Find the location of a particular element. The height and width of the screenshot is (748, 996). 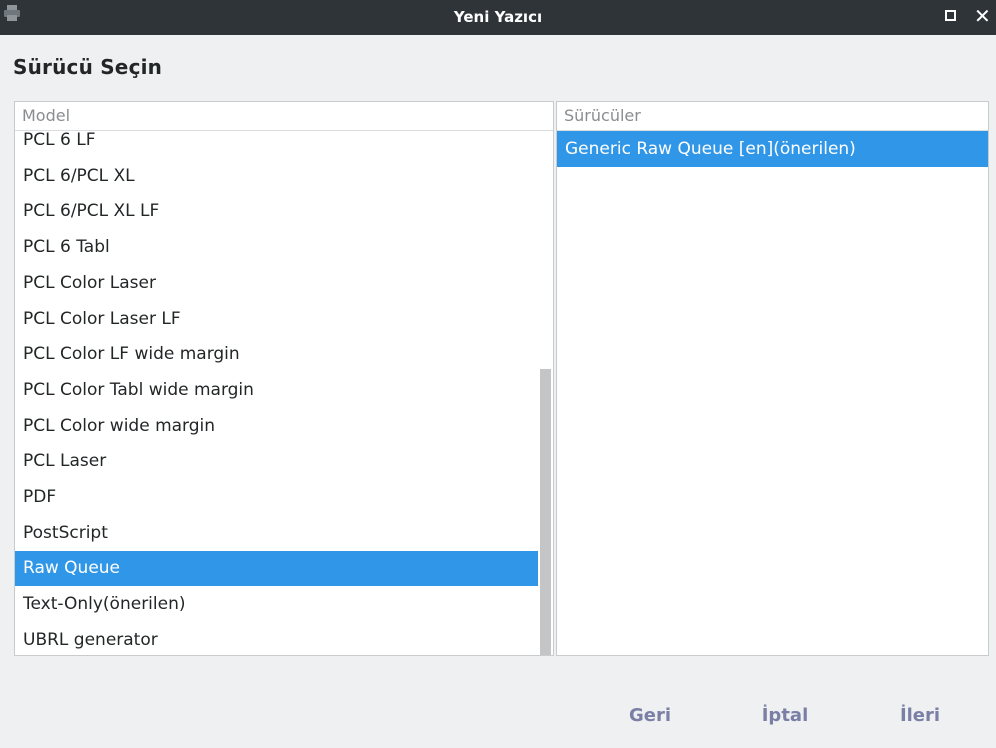

model-list-item: PCL 6/PCL XL LF is located at coordinates (276, 211).